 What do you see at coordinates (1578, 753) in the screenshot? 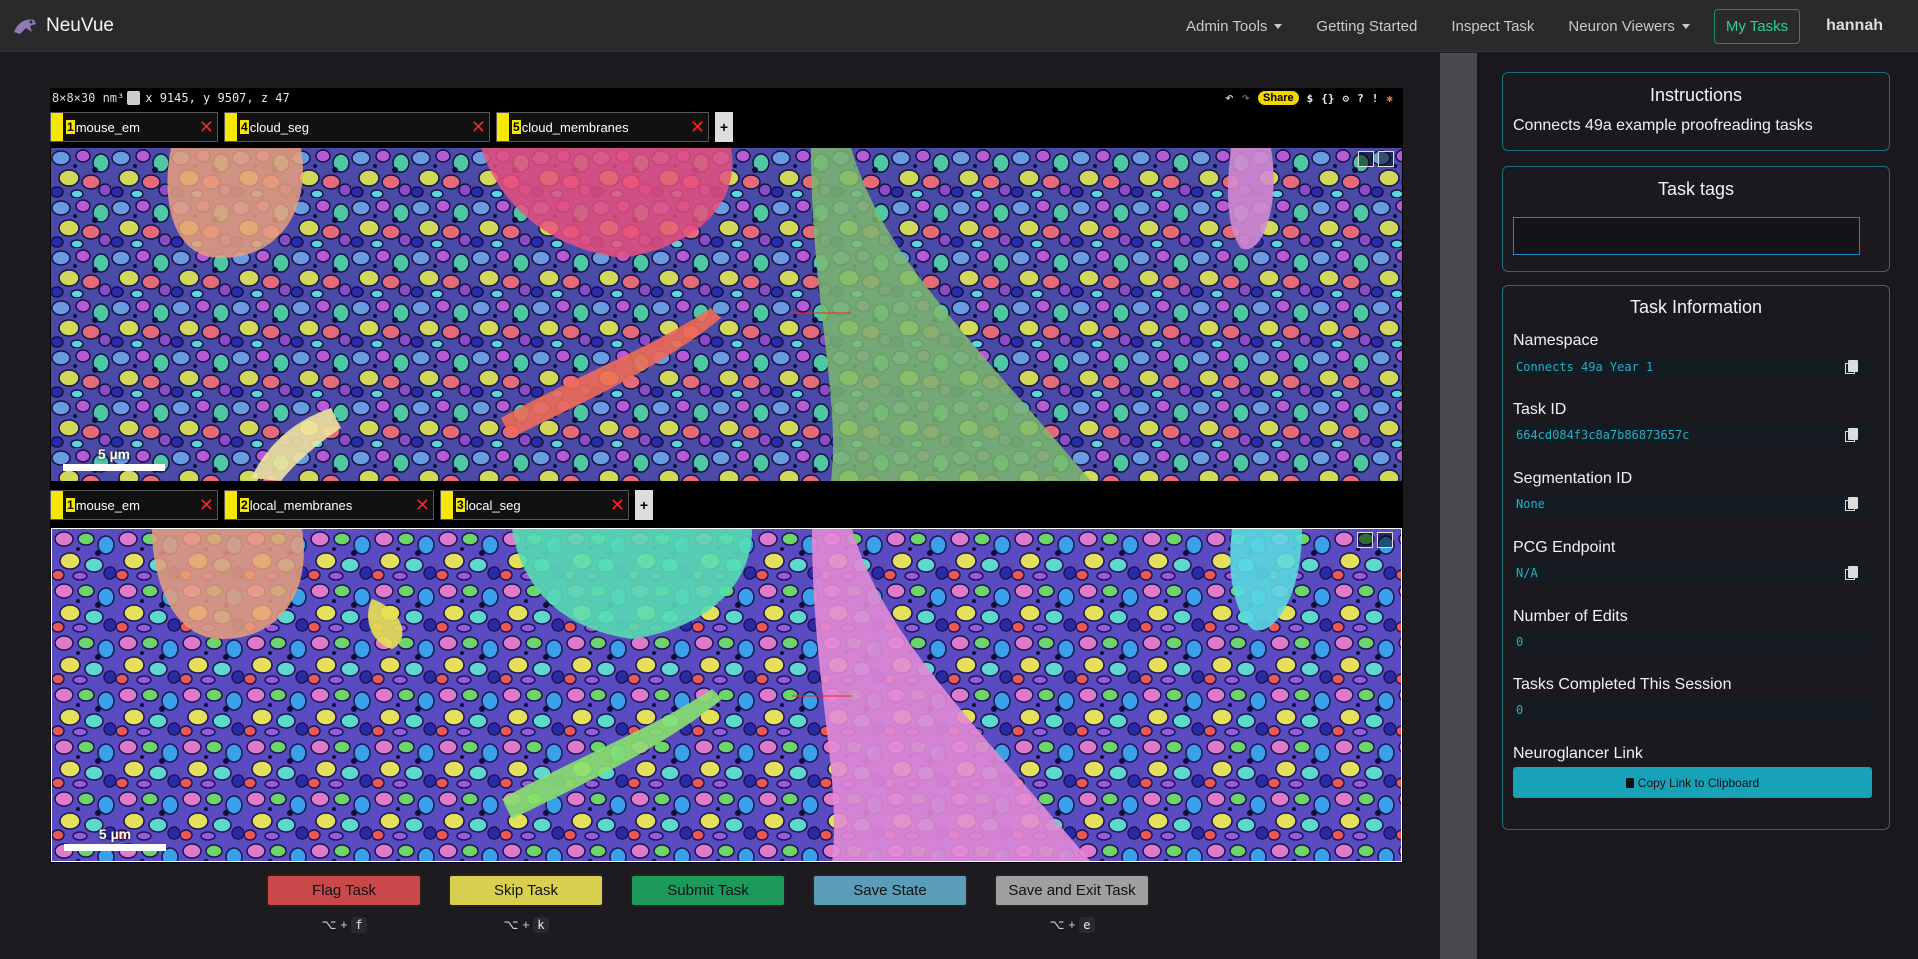
I see `neuroglancer-link-label: Neuroglancer Link` at bounding box center [1578, 753].